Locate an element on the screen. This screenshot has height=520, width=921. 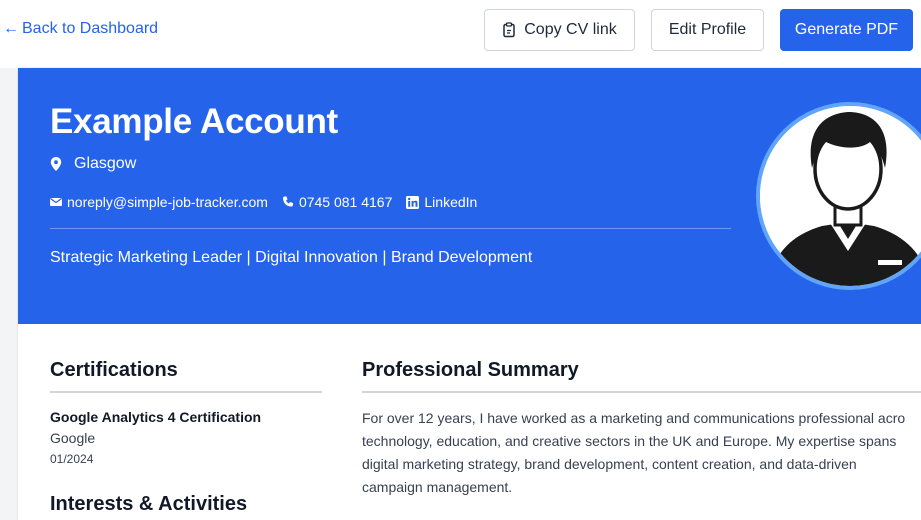
mail-icon is located at coordinates (56, 202).